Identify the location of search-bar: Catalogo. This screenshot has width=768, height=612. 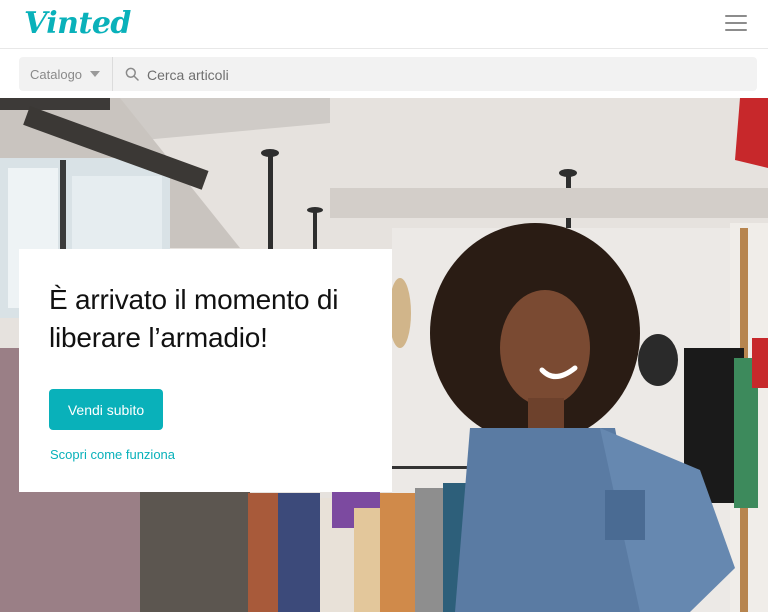
(388, 75).